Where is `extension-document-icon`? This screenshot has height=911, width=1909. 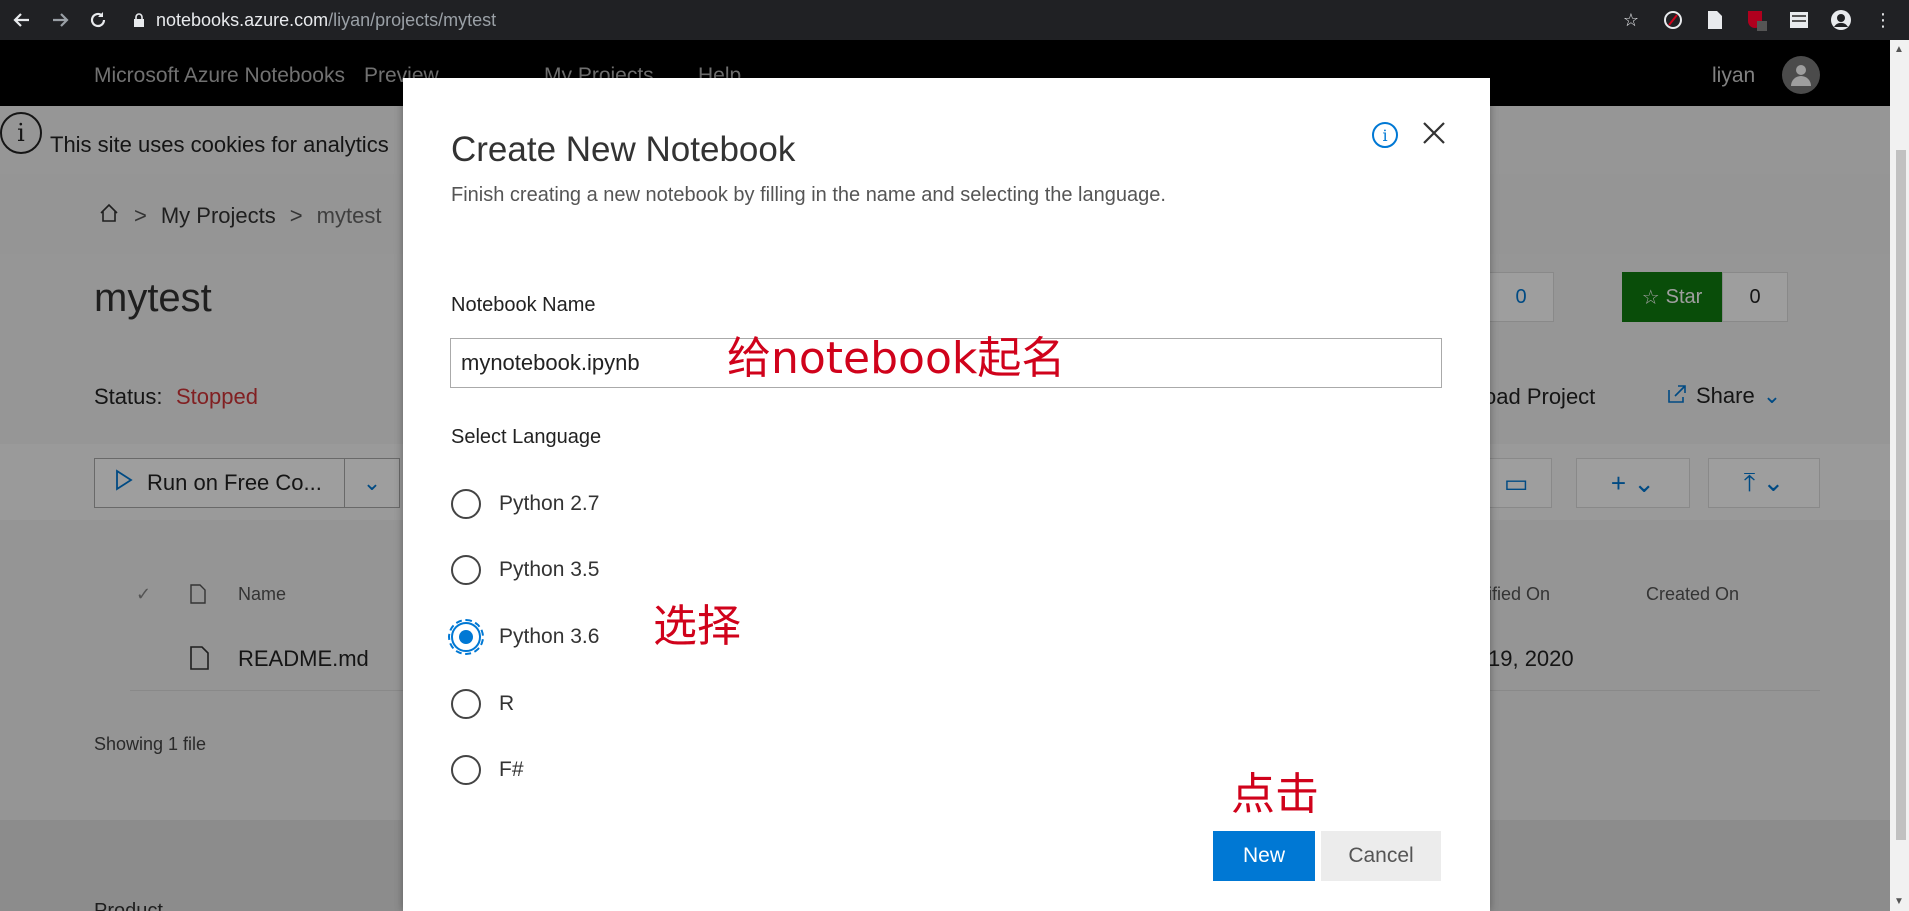 extension-document-icon is located at coordinates (1715, 20).